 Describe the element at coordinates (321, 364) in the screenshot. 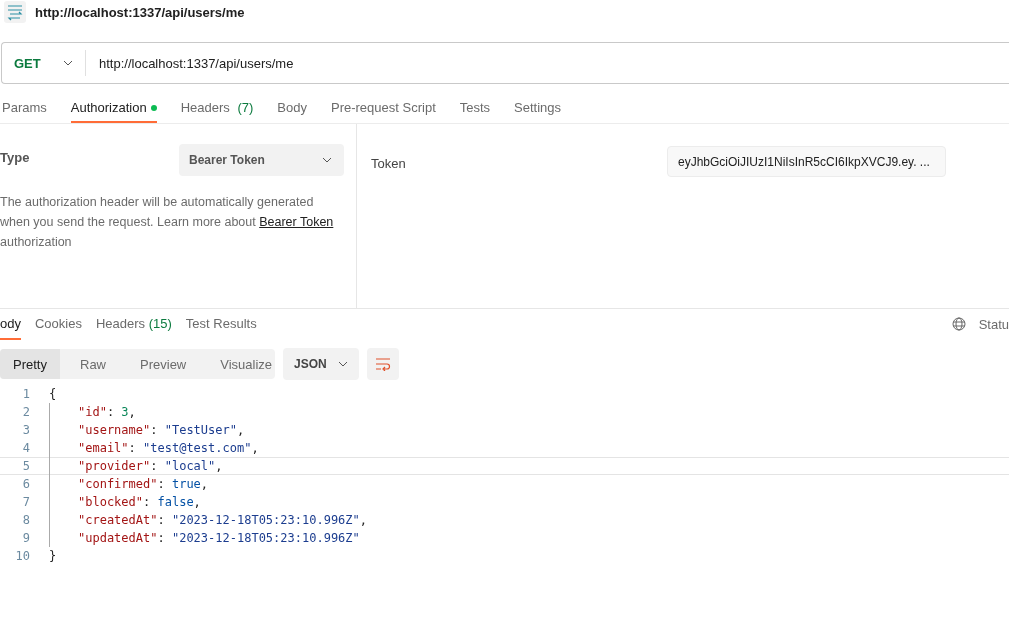

I see `format-dropdown: JSON` at that location.